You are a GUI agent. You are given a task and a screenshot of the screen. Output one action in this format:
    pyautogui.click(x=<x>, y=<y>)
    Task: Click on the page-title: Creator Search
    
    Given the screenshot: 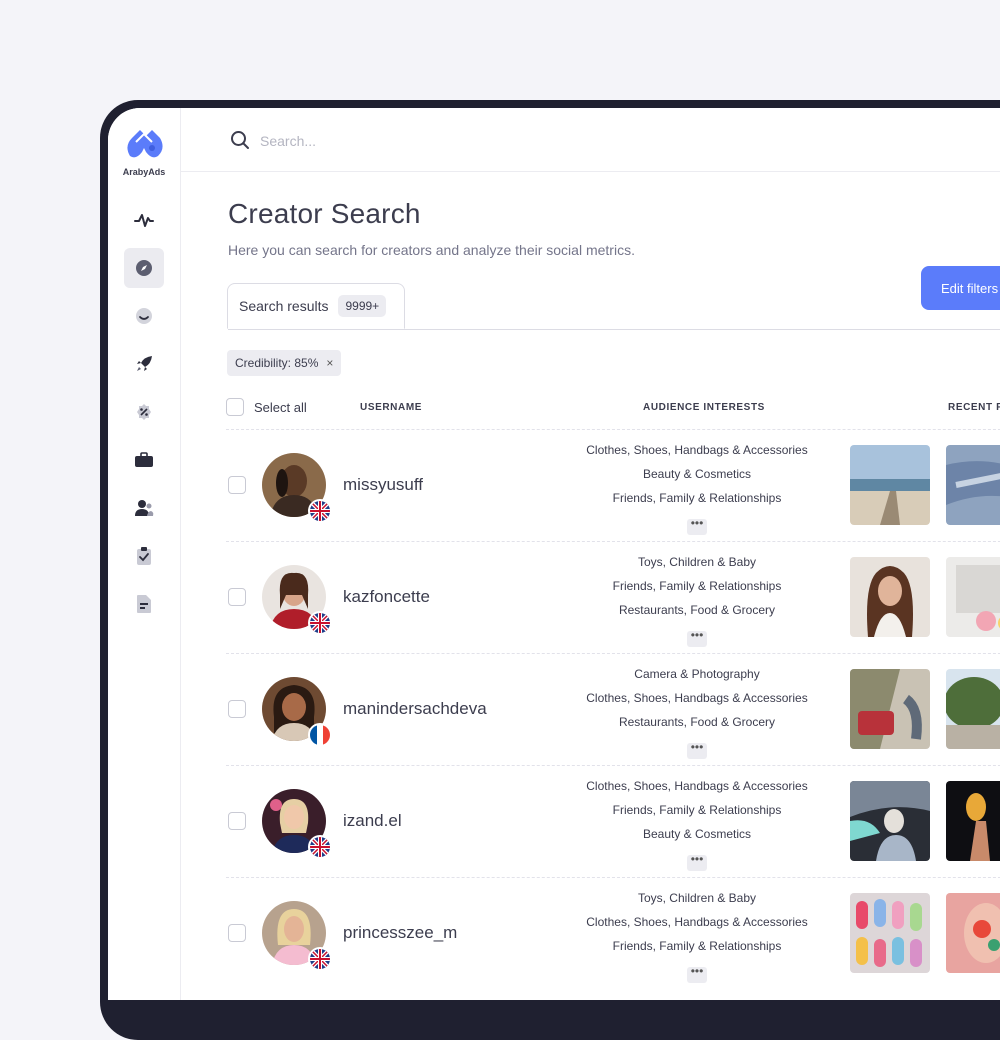 What is the action you would take?
    pyautogui.click(x=324, y=213)
    